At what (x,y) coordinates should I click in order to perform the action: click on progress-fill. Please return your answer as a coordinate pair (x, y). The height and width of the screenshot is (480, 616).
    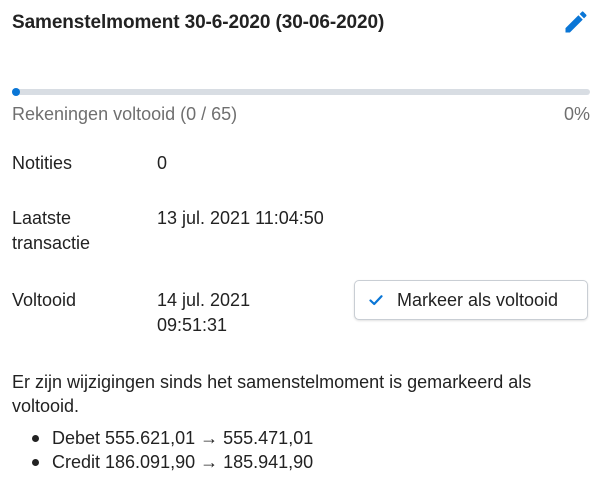
    Looking at the image, I should click on (16, 92).